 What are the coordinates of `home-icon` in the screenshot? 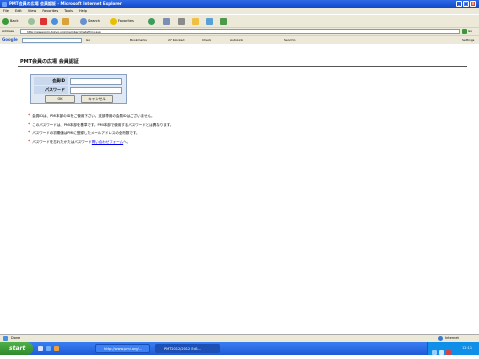 It's located at (65, 21).